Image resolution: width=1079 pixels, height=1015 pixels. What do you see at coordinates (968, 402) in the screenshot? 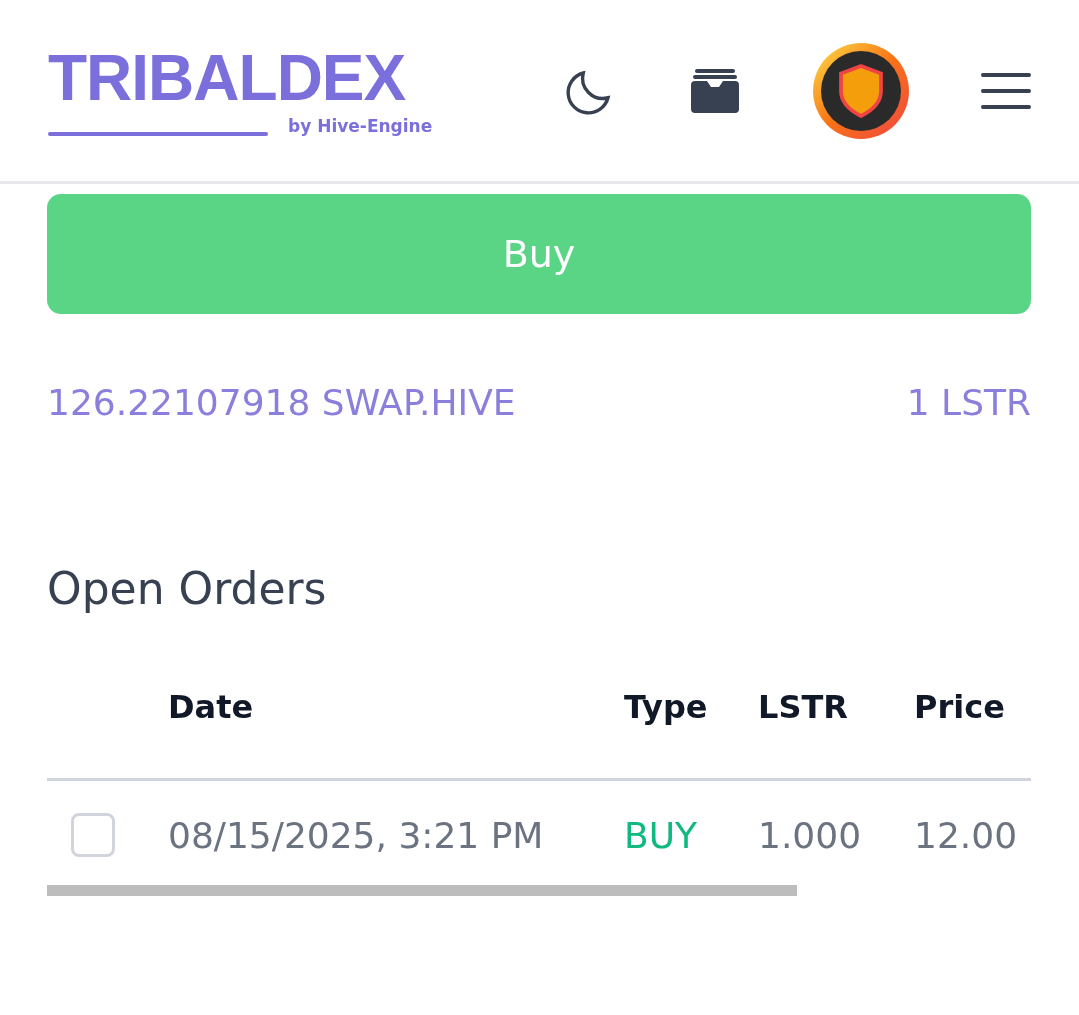
I see `token-amount: 1 LSTR` at bounding box center [968, 402].